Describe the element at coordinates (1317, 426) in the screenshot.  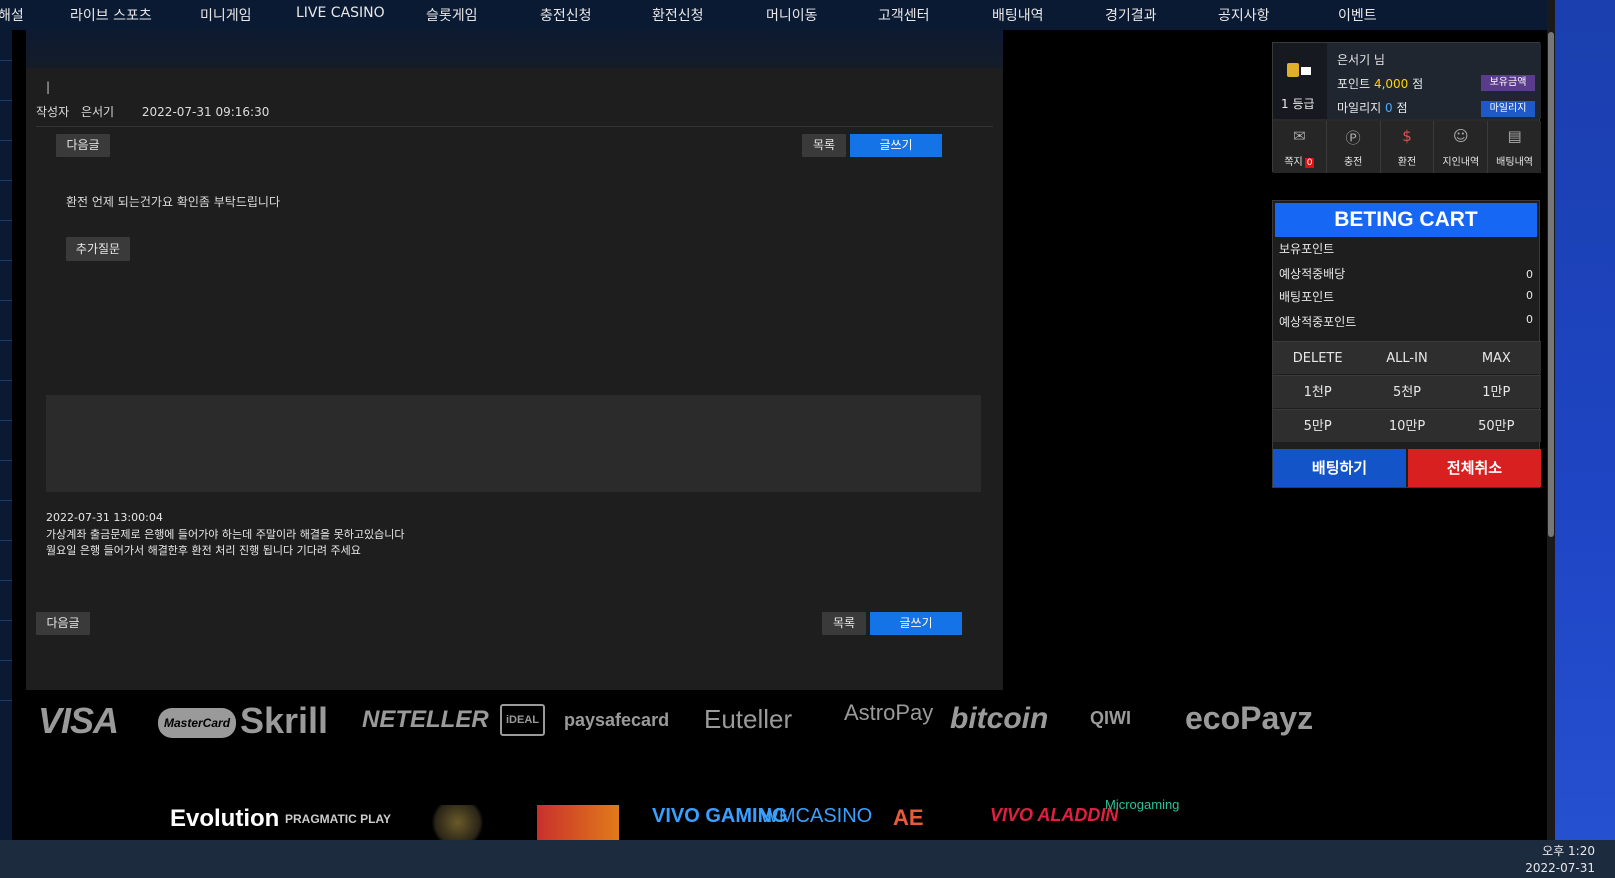
I see `amount-50k-button: 5만P` at that location.